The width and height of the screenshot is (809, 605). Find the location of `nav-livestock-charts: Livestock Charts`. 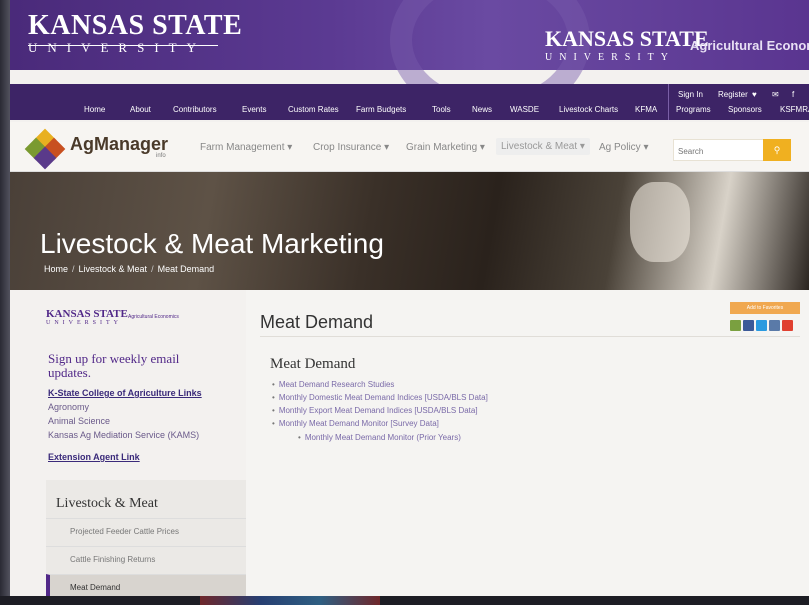

nav-livestock-charts: Livestock Charts is located at coordinates (588, 109).